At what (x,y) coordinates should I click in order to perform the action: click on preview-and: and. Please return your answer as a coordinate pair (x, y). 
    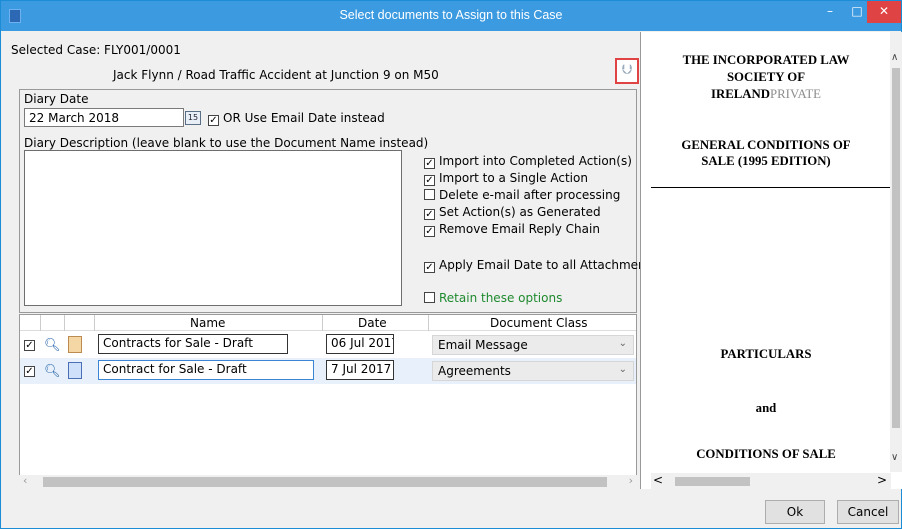
    Looking at the image, I should click on (766, 408).